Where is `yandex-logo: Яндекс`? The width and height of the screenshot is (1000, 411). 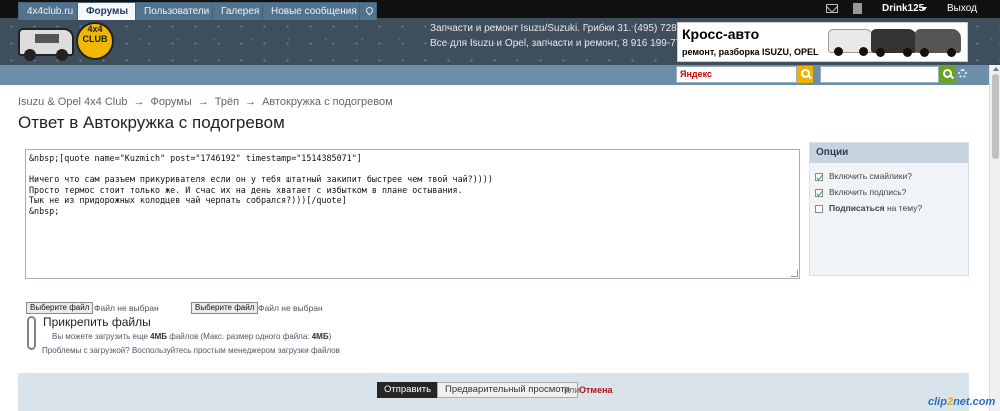
yandex-logo: Яндекс is located at coordinates (696, 74).